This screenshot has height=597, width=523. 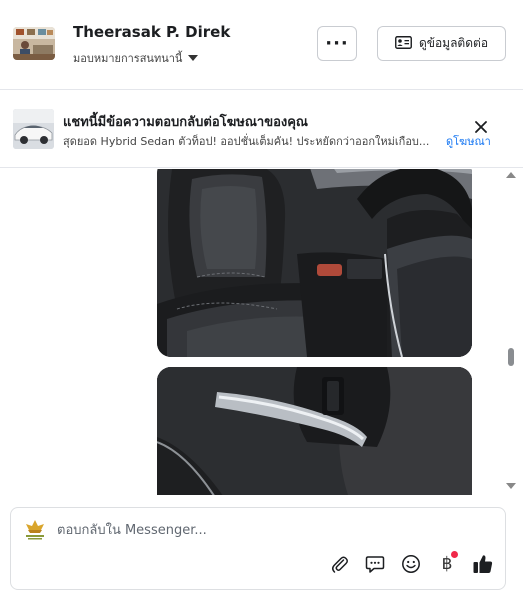 What do you see at coordinates (185, 122) in the screenshot?
I see `ad-banner-title: แชทนี้มีข้อความตอบกลับต่อโฆษณาของคุณ` at bounding box center [185, 122].